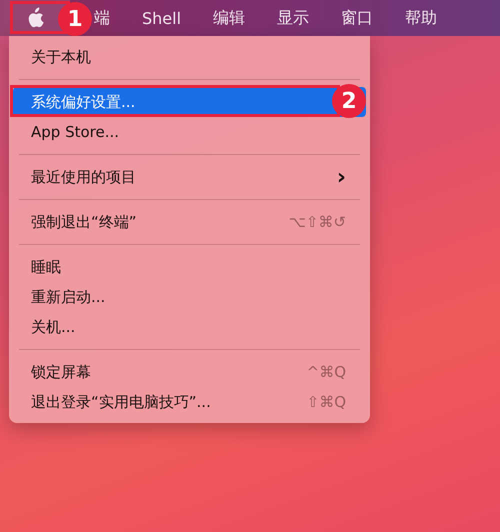 The height and width of the screenshot is (532, 500). I want to click on menu-item: 退出登录“实用电脑技巧”... ⇧⌘Q, so click(189, 402).